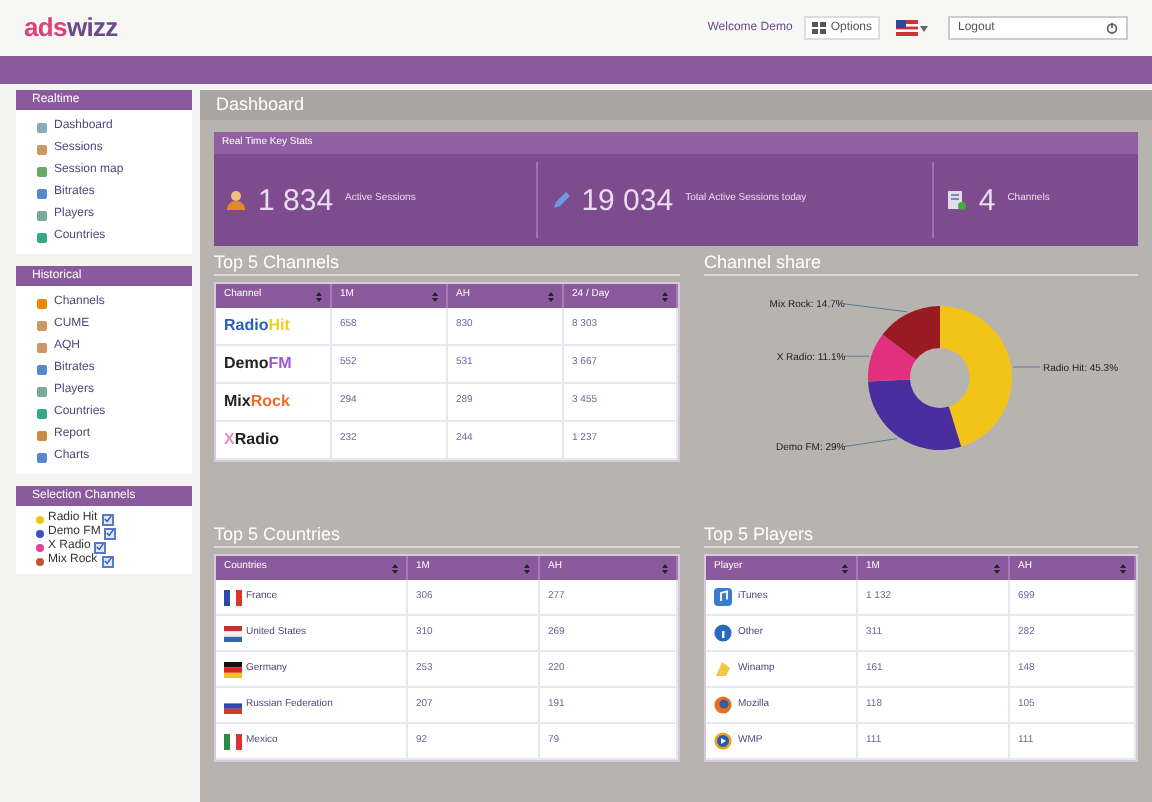 The height and width of the screenshot is (802, 1152). I want to click on document-icon, so click(956, 200).